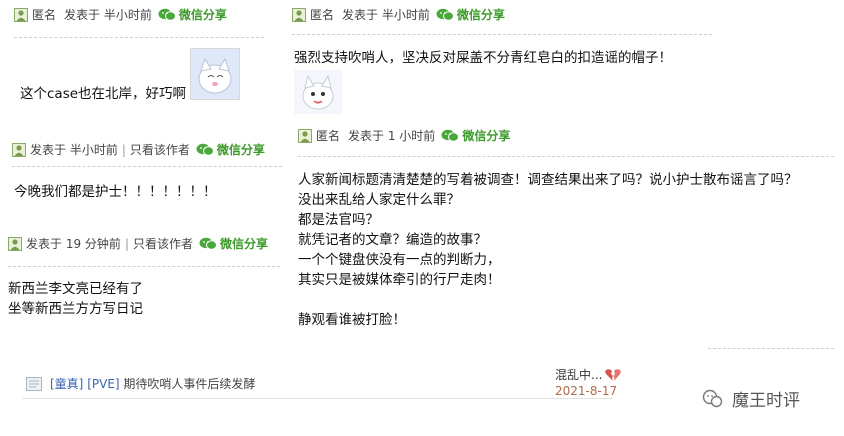 The width and height of the screenshot is (844, 436). Describe the element at coordinates (103, 384) in the screenshot. I see `thread-tag-link: [PVE]` at that location.